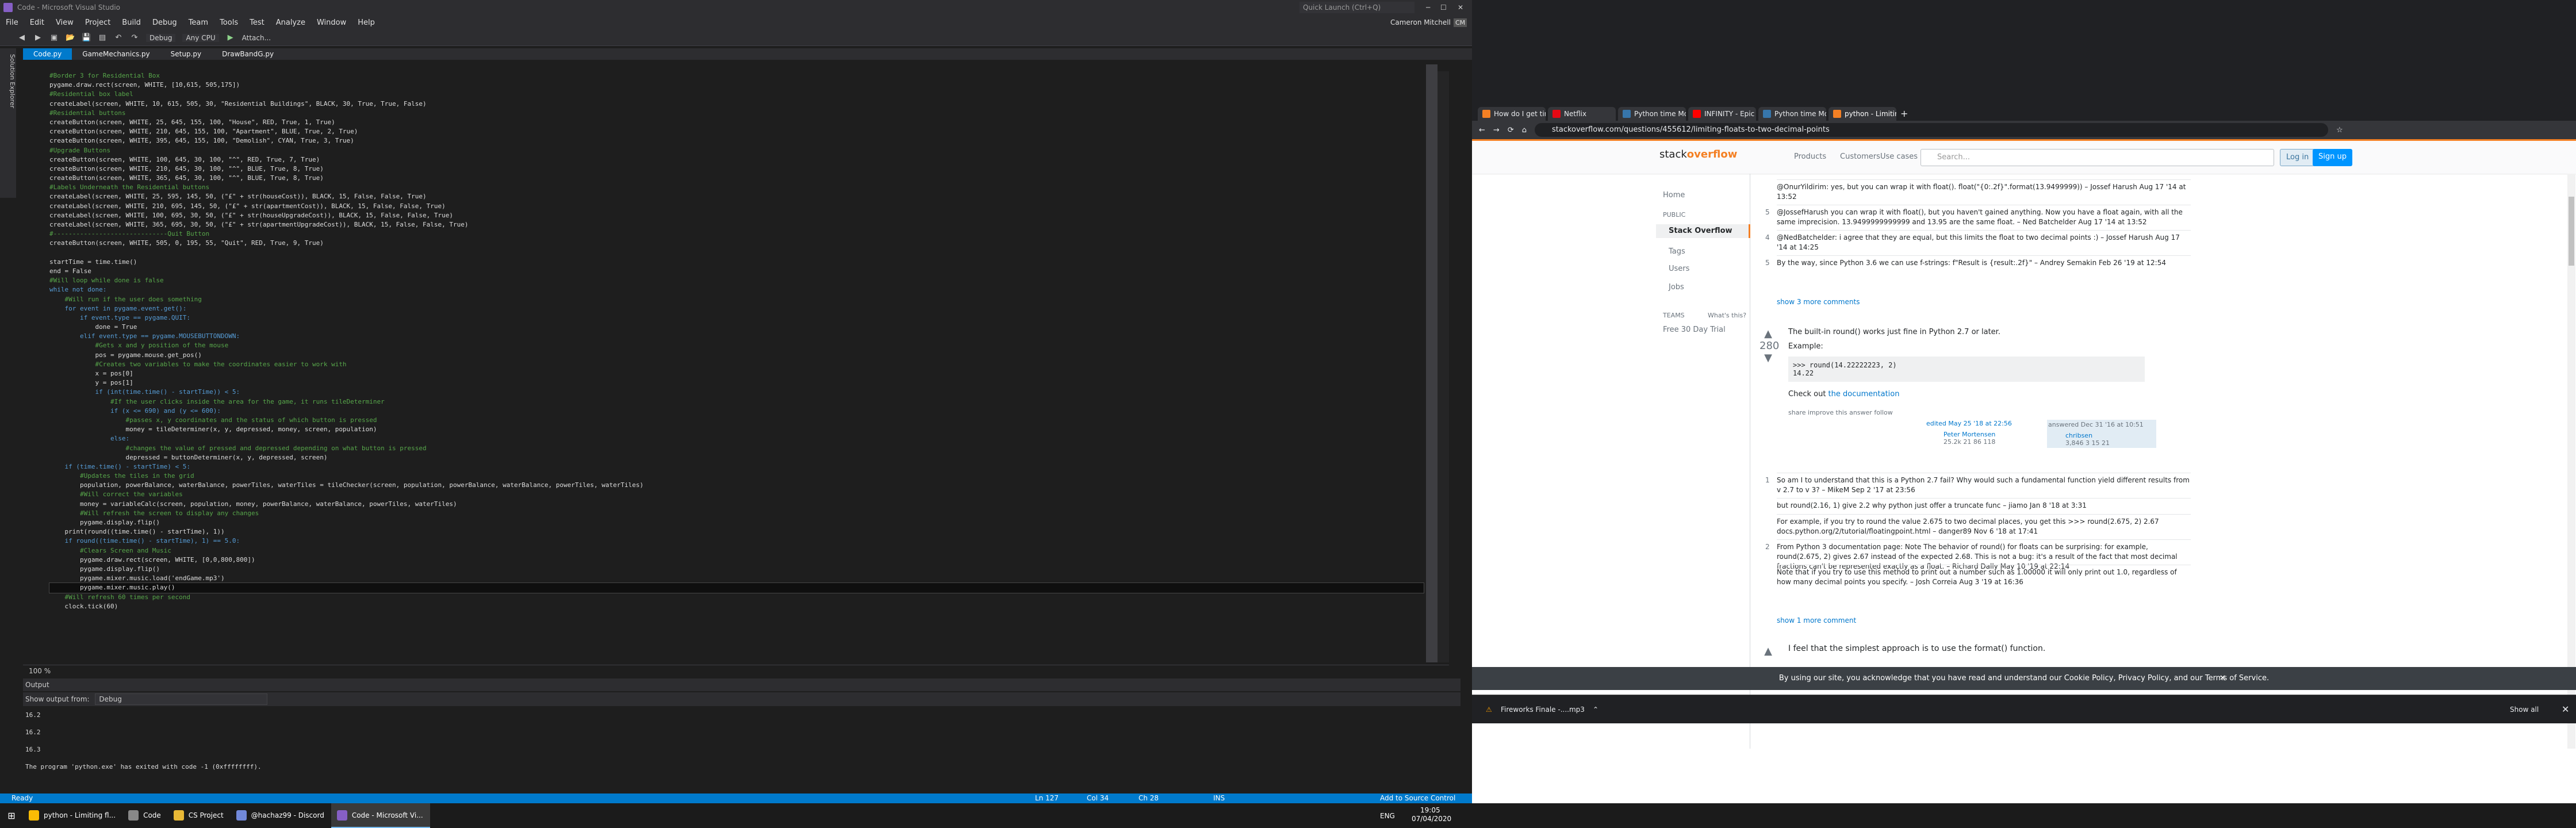 This screenshot has height=828, width=2576. I want to click on forward-icon: ▶, so click(38, 38).